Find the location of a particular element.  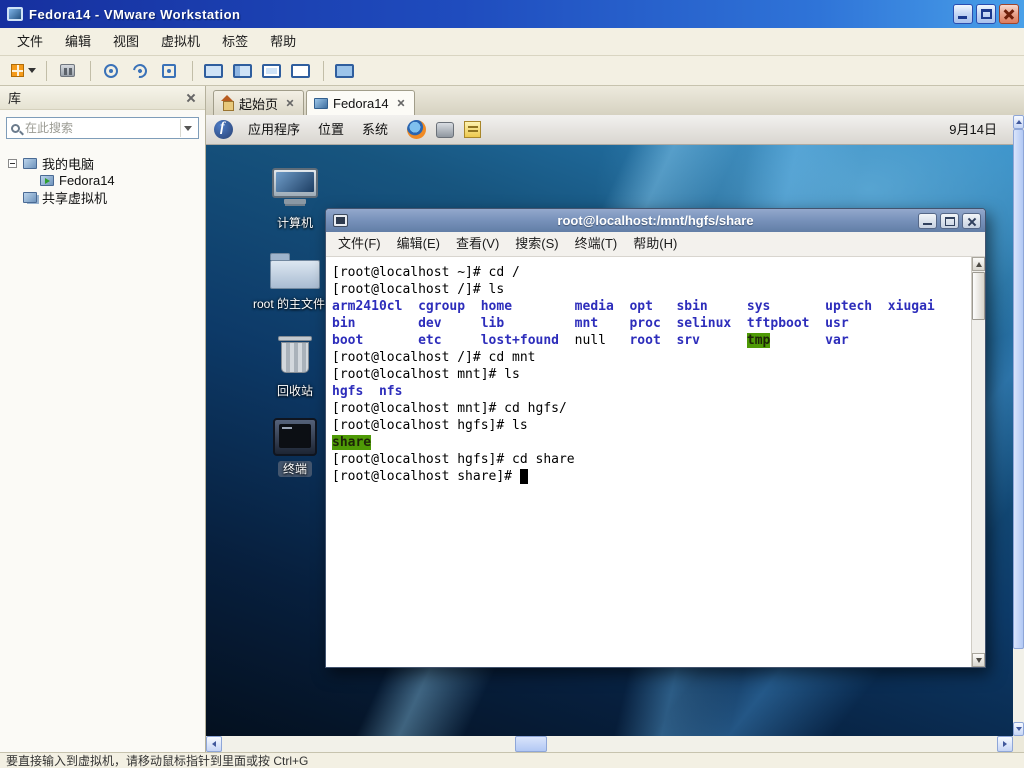

snapshot-take-button is located at coordinates (111, 71).